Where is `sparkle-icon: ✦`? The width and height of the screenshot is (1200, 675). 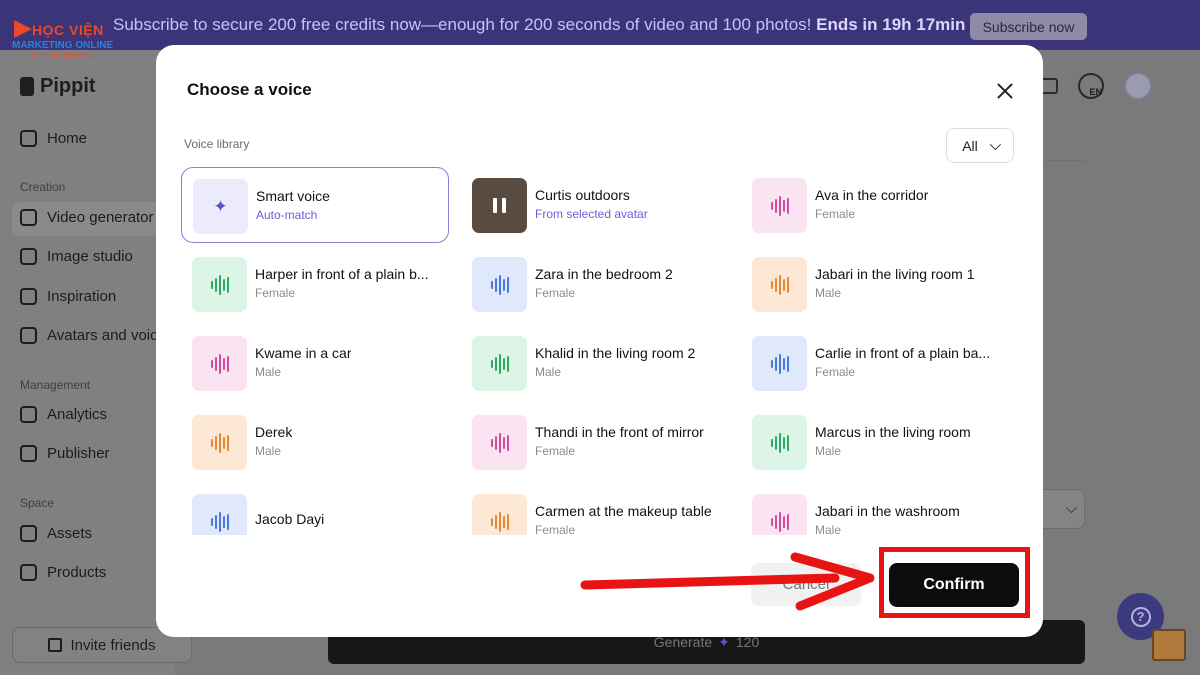
sparkle-icon: ✦ is located at coordinates (220, 206).